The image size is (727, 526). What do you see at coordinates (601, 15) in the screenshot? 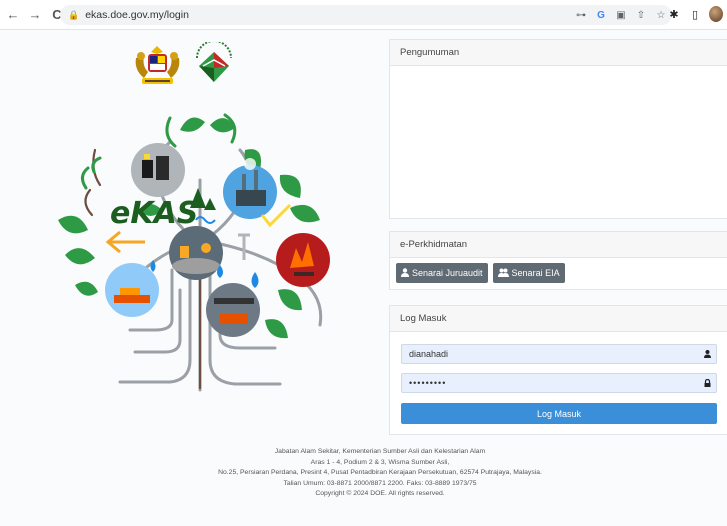
I see `google-icon: G` at bounding box center [601, 15].